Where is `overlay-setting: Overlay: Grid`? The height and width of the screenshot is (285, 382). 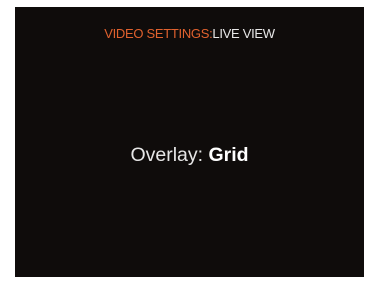
overlay-setting: Overlay: Grid is located at coordinates (189, 155).